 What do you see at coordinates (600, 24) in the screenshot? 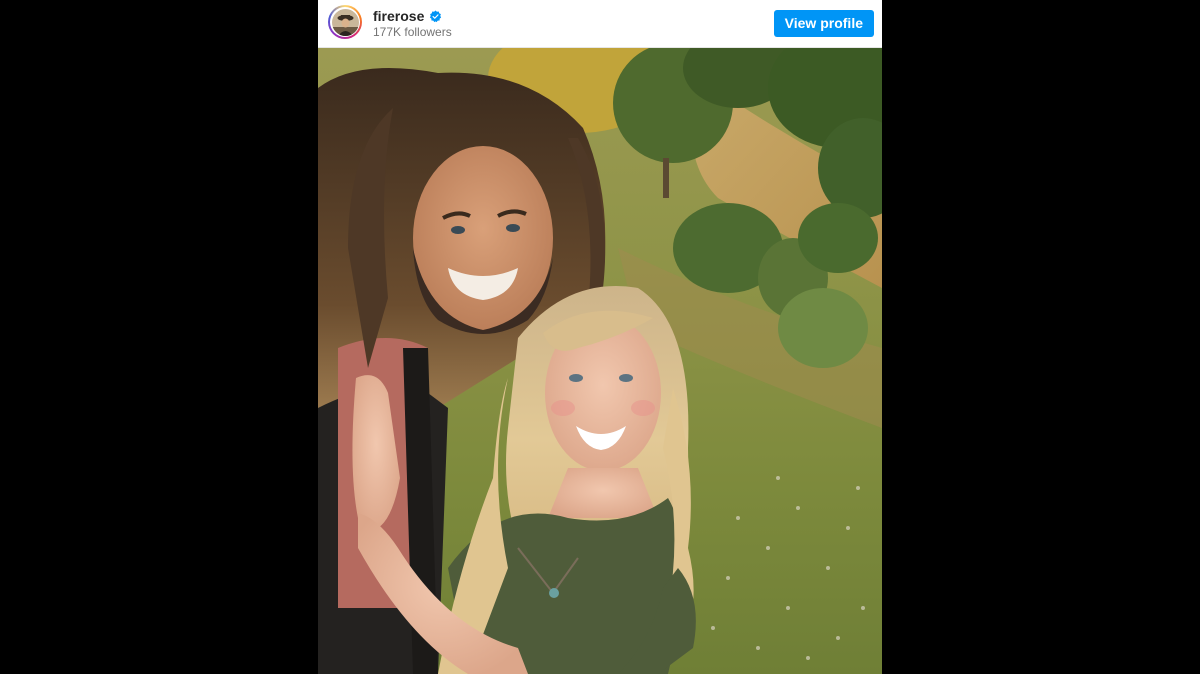
I see `post-header: firerose 177K followers View profile` at bounding box center [600, 24].